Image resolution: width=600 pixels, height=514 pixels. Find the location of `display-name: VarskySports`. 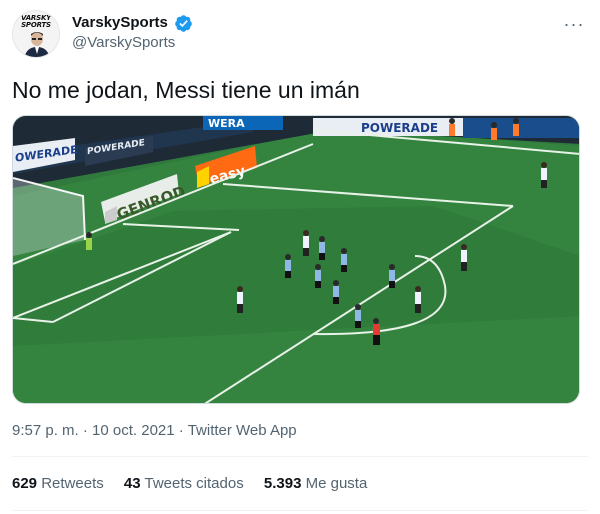

display-name: VarskySports is located at coordinates (120, 23).